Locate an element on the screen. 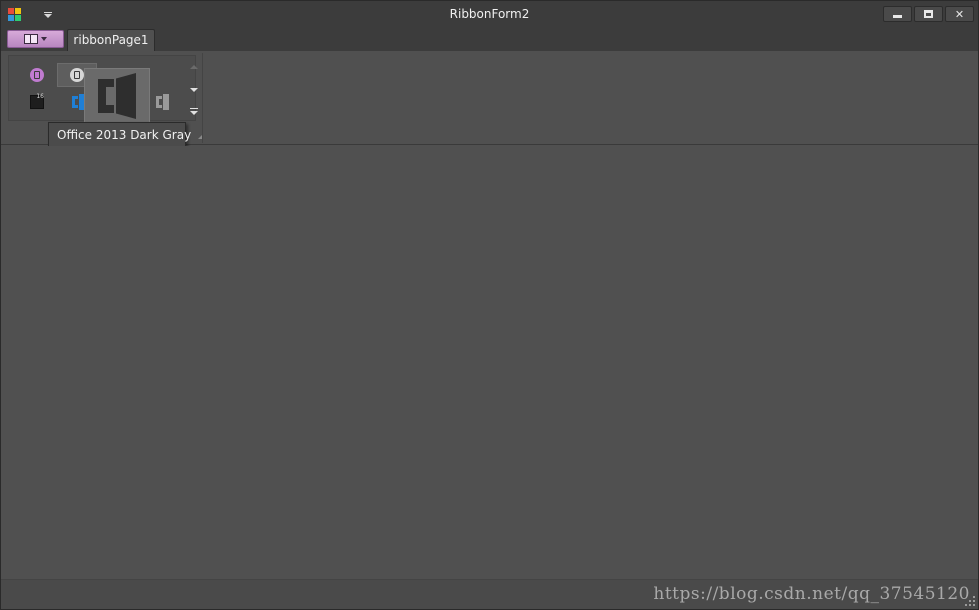 The height and width of the screenshot is (610, 979). office-2016-colorful-skin-icon is located at coordinates (37, 75).